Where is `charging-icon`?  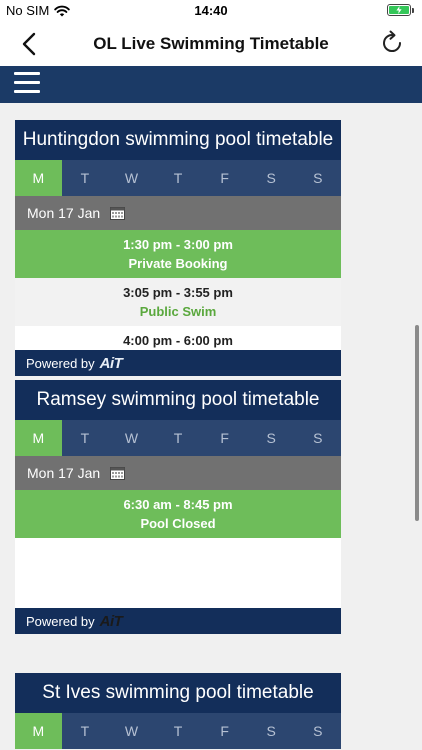
charging-icon is located at coordinates (399, 10).